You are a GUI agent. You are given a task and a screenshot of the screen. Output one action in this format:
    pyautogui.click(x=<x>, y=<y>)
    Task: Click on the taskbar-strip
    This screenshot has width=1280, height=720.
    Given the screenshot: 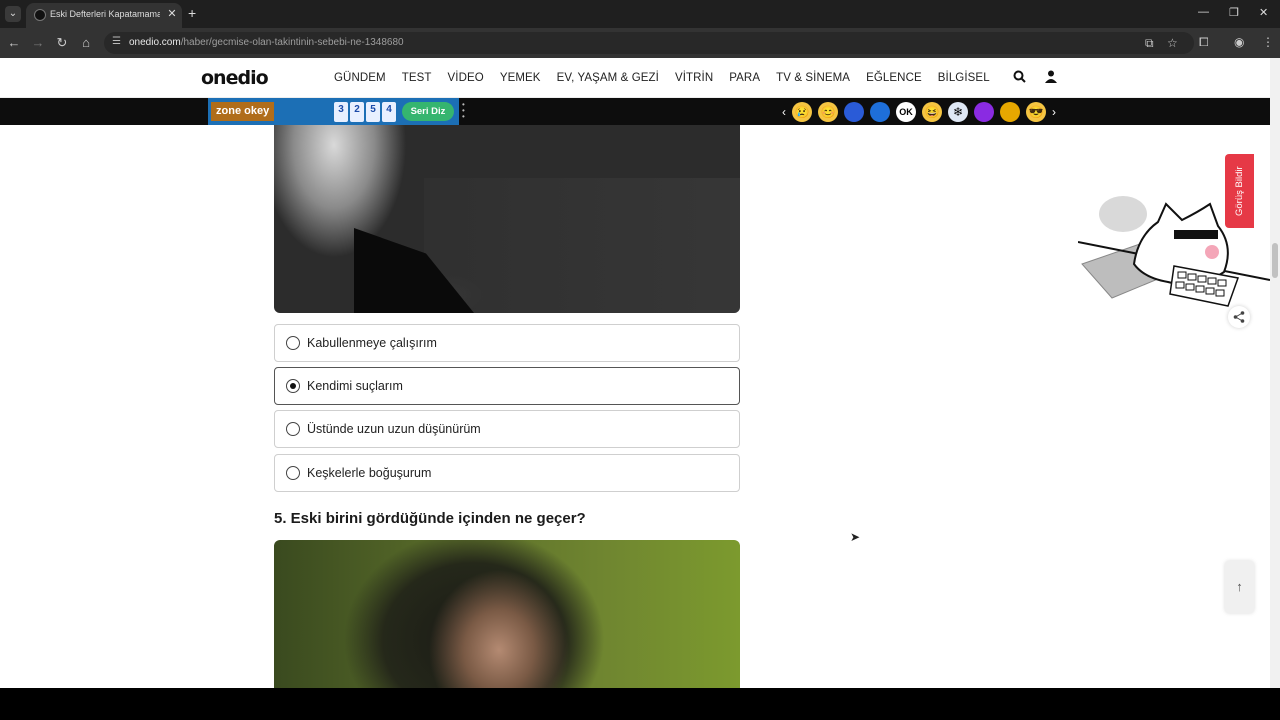 What is the action you would take?
    pyautogui.click(x=640, y=704)
    